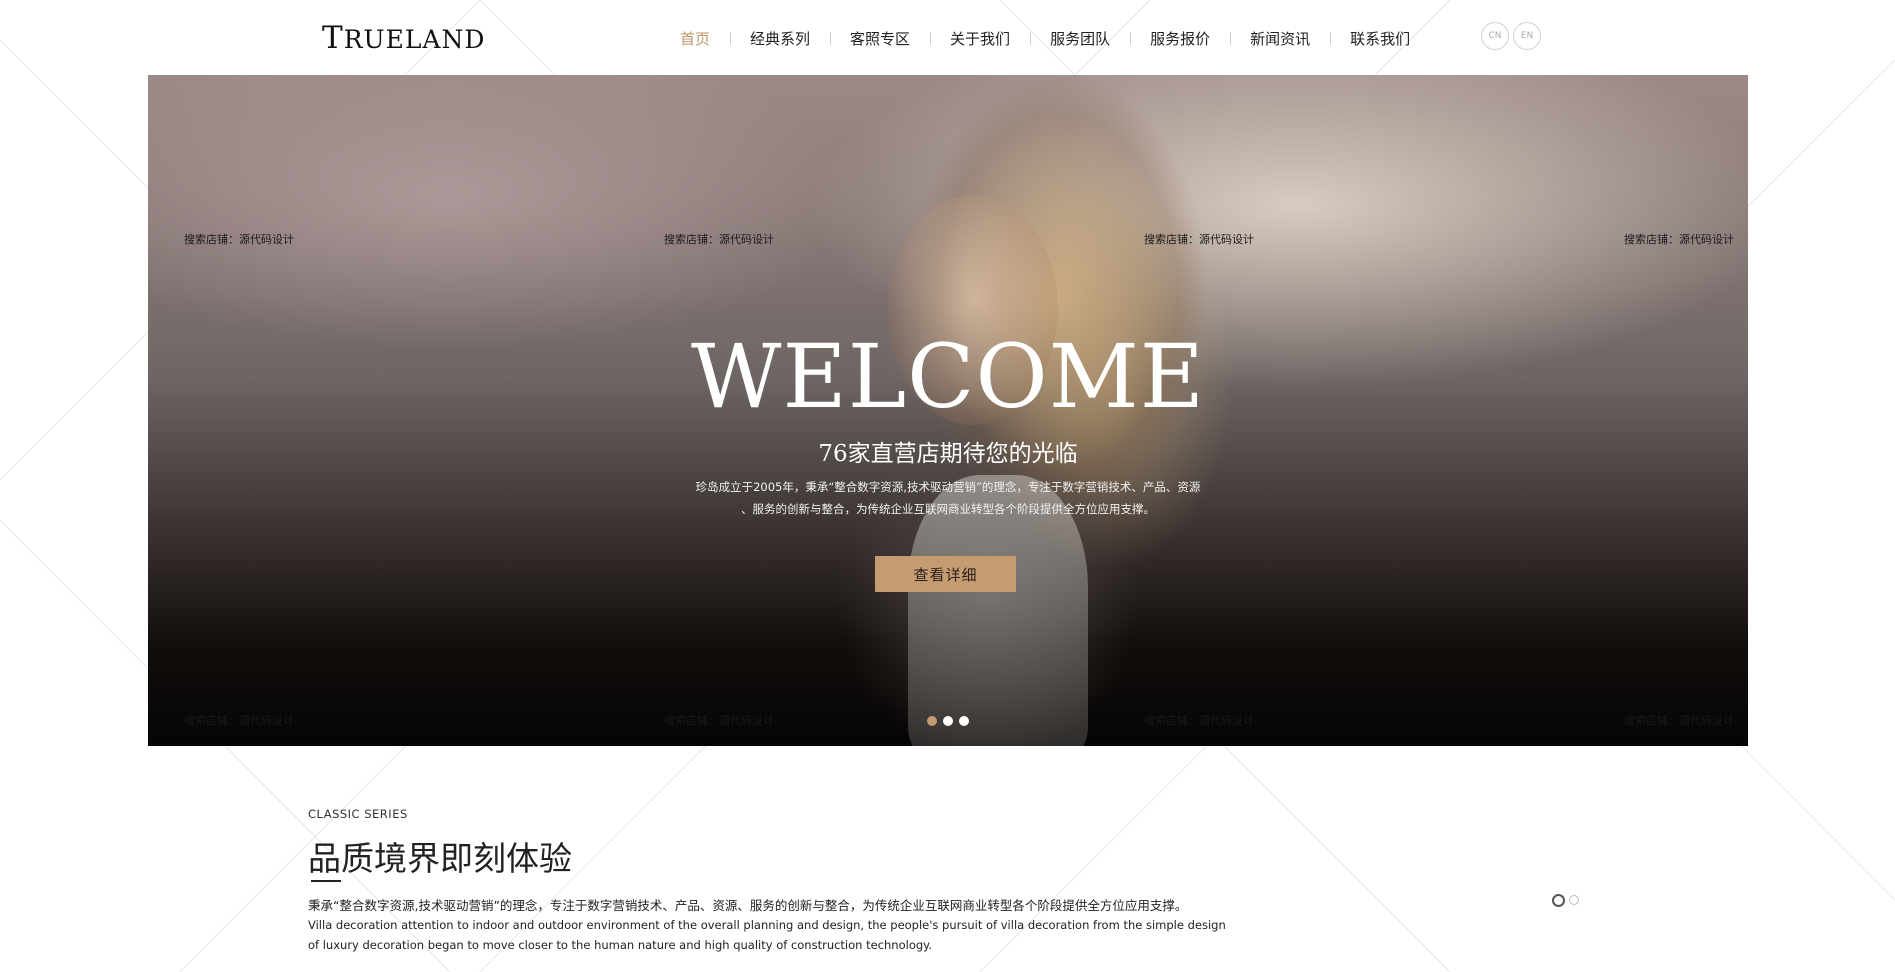  I want to click on language-switcher: CN EN, so click(1511, 36).